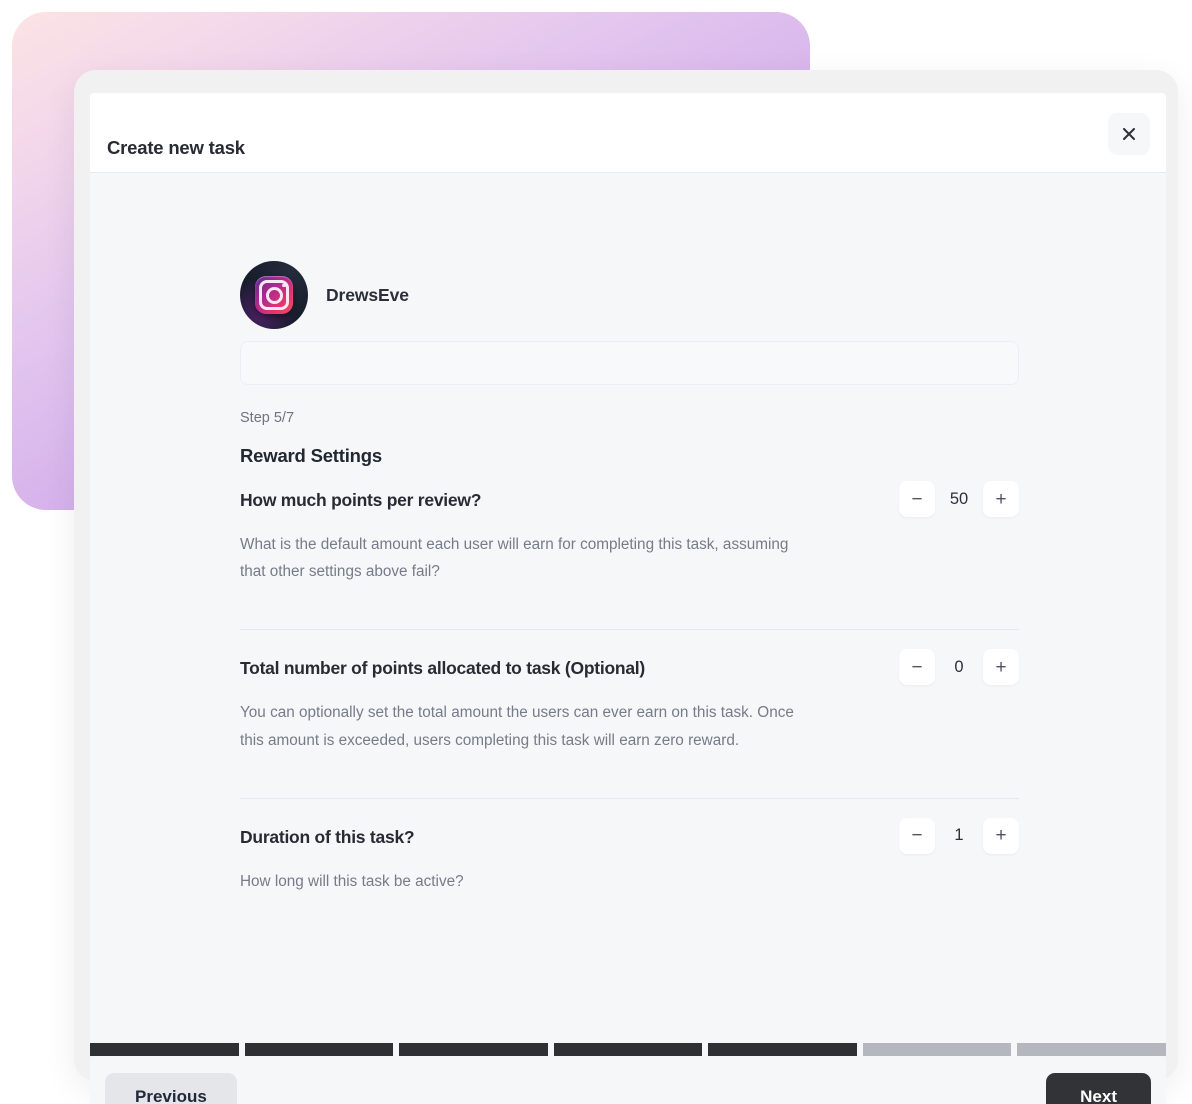 The height and width of the screenshot is (1104, 1192). Describe the element at coordinates (171, 1088) in the screenshot. I see `previous-button: Previous` at that location.